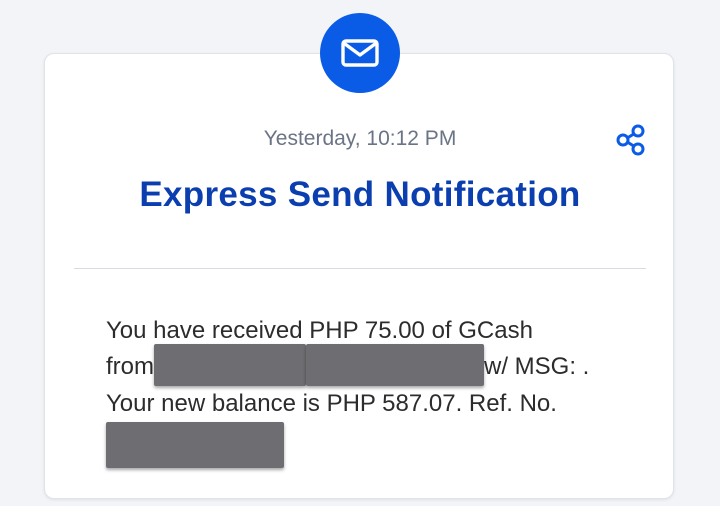  I want to click on notification-timestamp: Yesterday, 10:12 PM, so click(360, 138).